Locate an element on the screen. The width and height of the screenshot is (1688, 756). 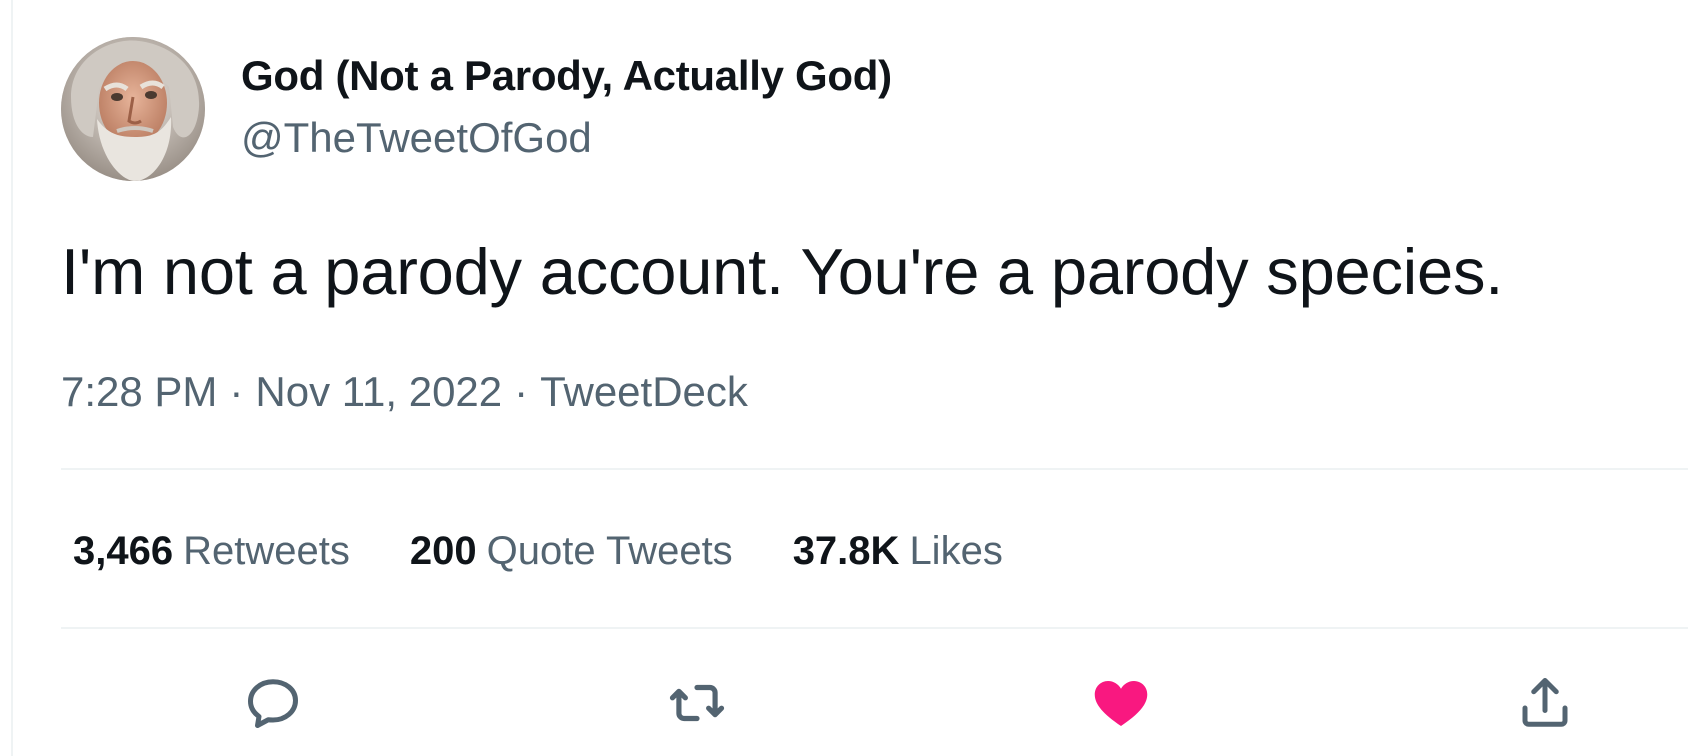
likes-label: Likes is located at coordinates (956, 551).